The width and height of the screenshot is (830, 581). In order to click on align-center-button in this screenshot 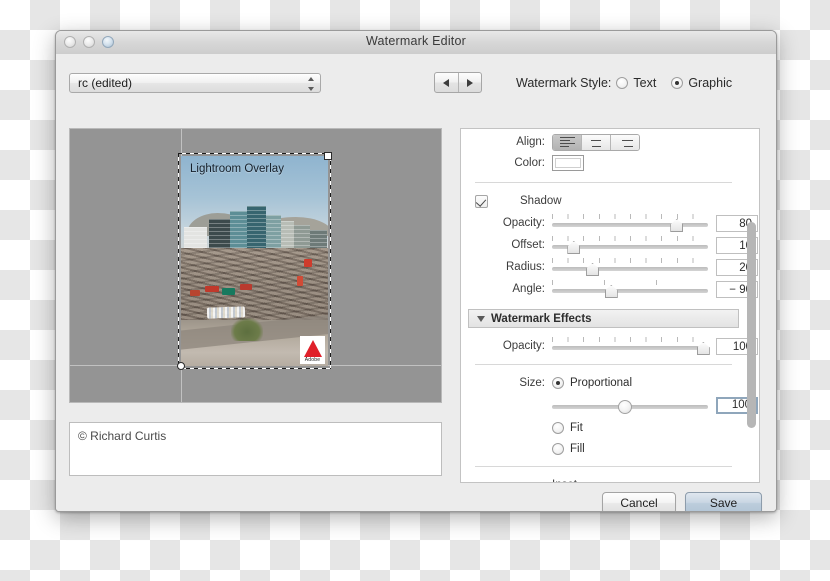, I will do `click(595, 142)`.